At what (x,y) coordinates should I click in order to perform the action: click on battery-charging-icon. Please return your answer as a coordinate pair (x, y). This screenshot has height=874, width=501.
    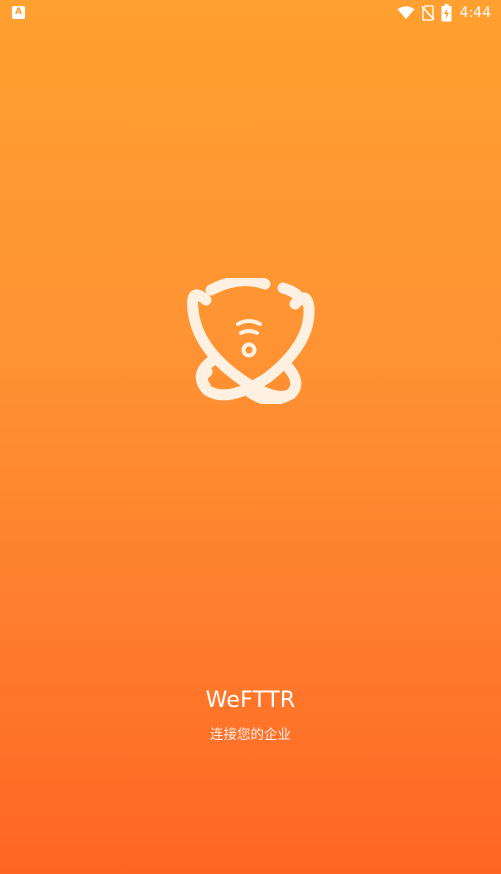
    Looking at the image, I should click on (446, 13).